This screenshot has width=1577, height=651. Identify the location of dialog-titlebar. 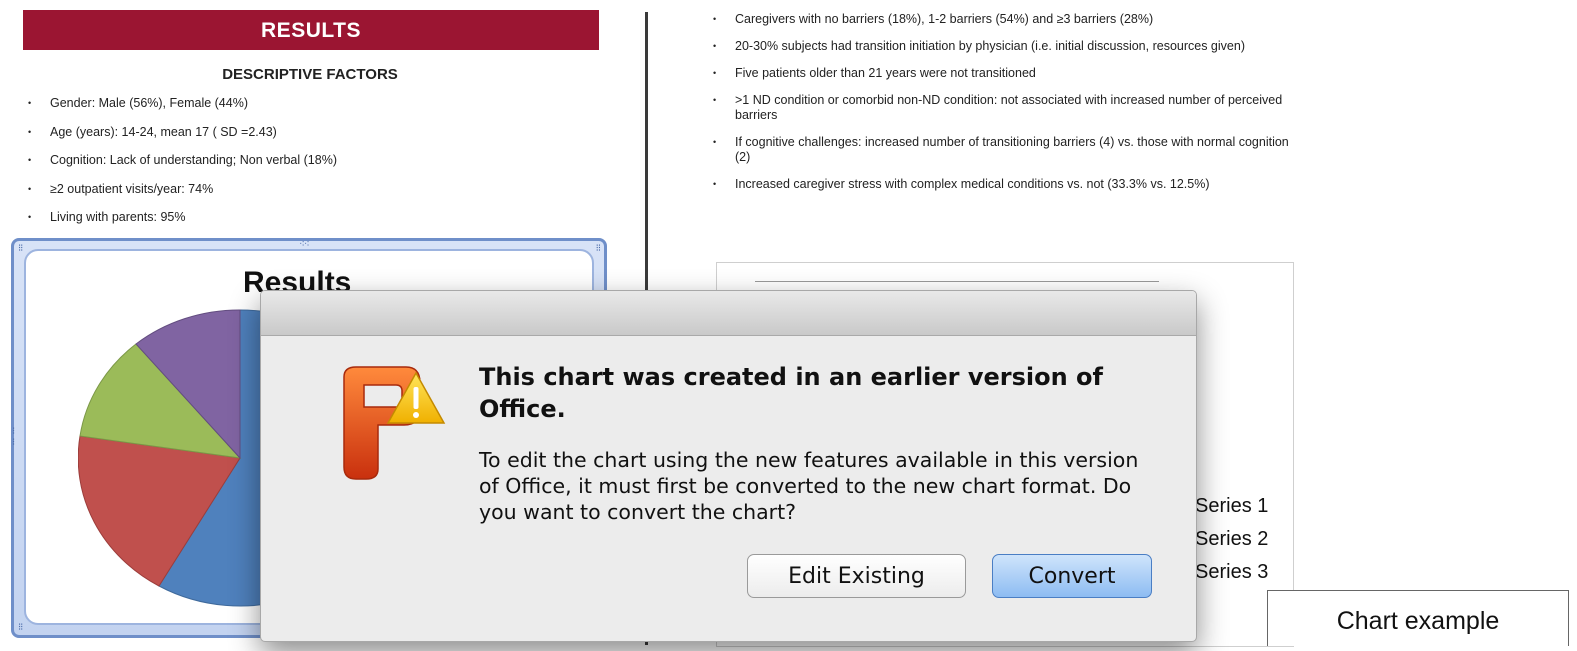
(728, 313).